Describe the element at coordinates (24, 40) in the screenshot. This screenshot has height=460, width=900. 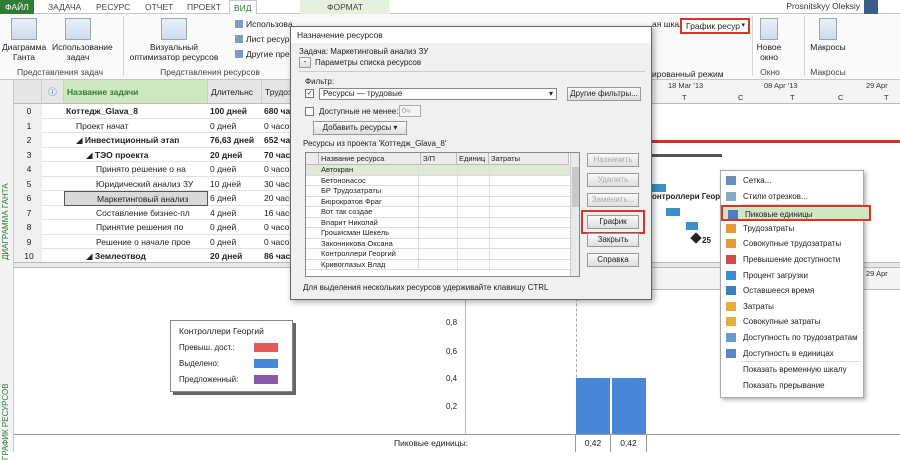
I see `gantt-chart-button: Диаграмма Ганта` at that location.